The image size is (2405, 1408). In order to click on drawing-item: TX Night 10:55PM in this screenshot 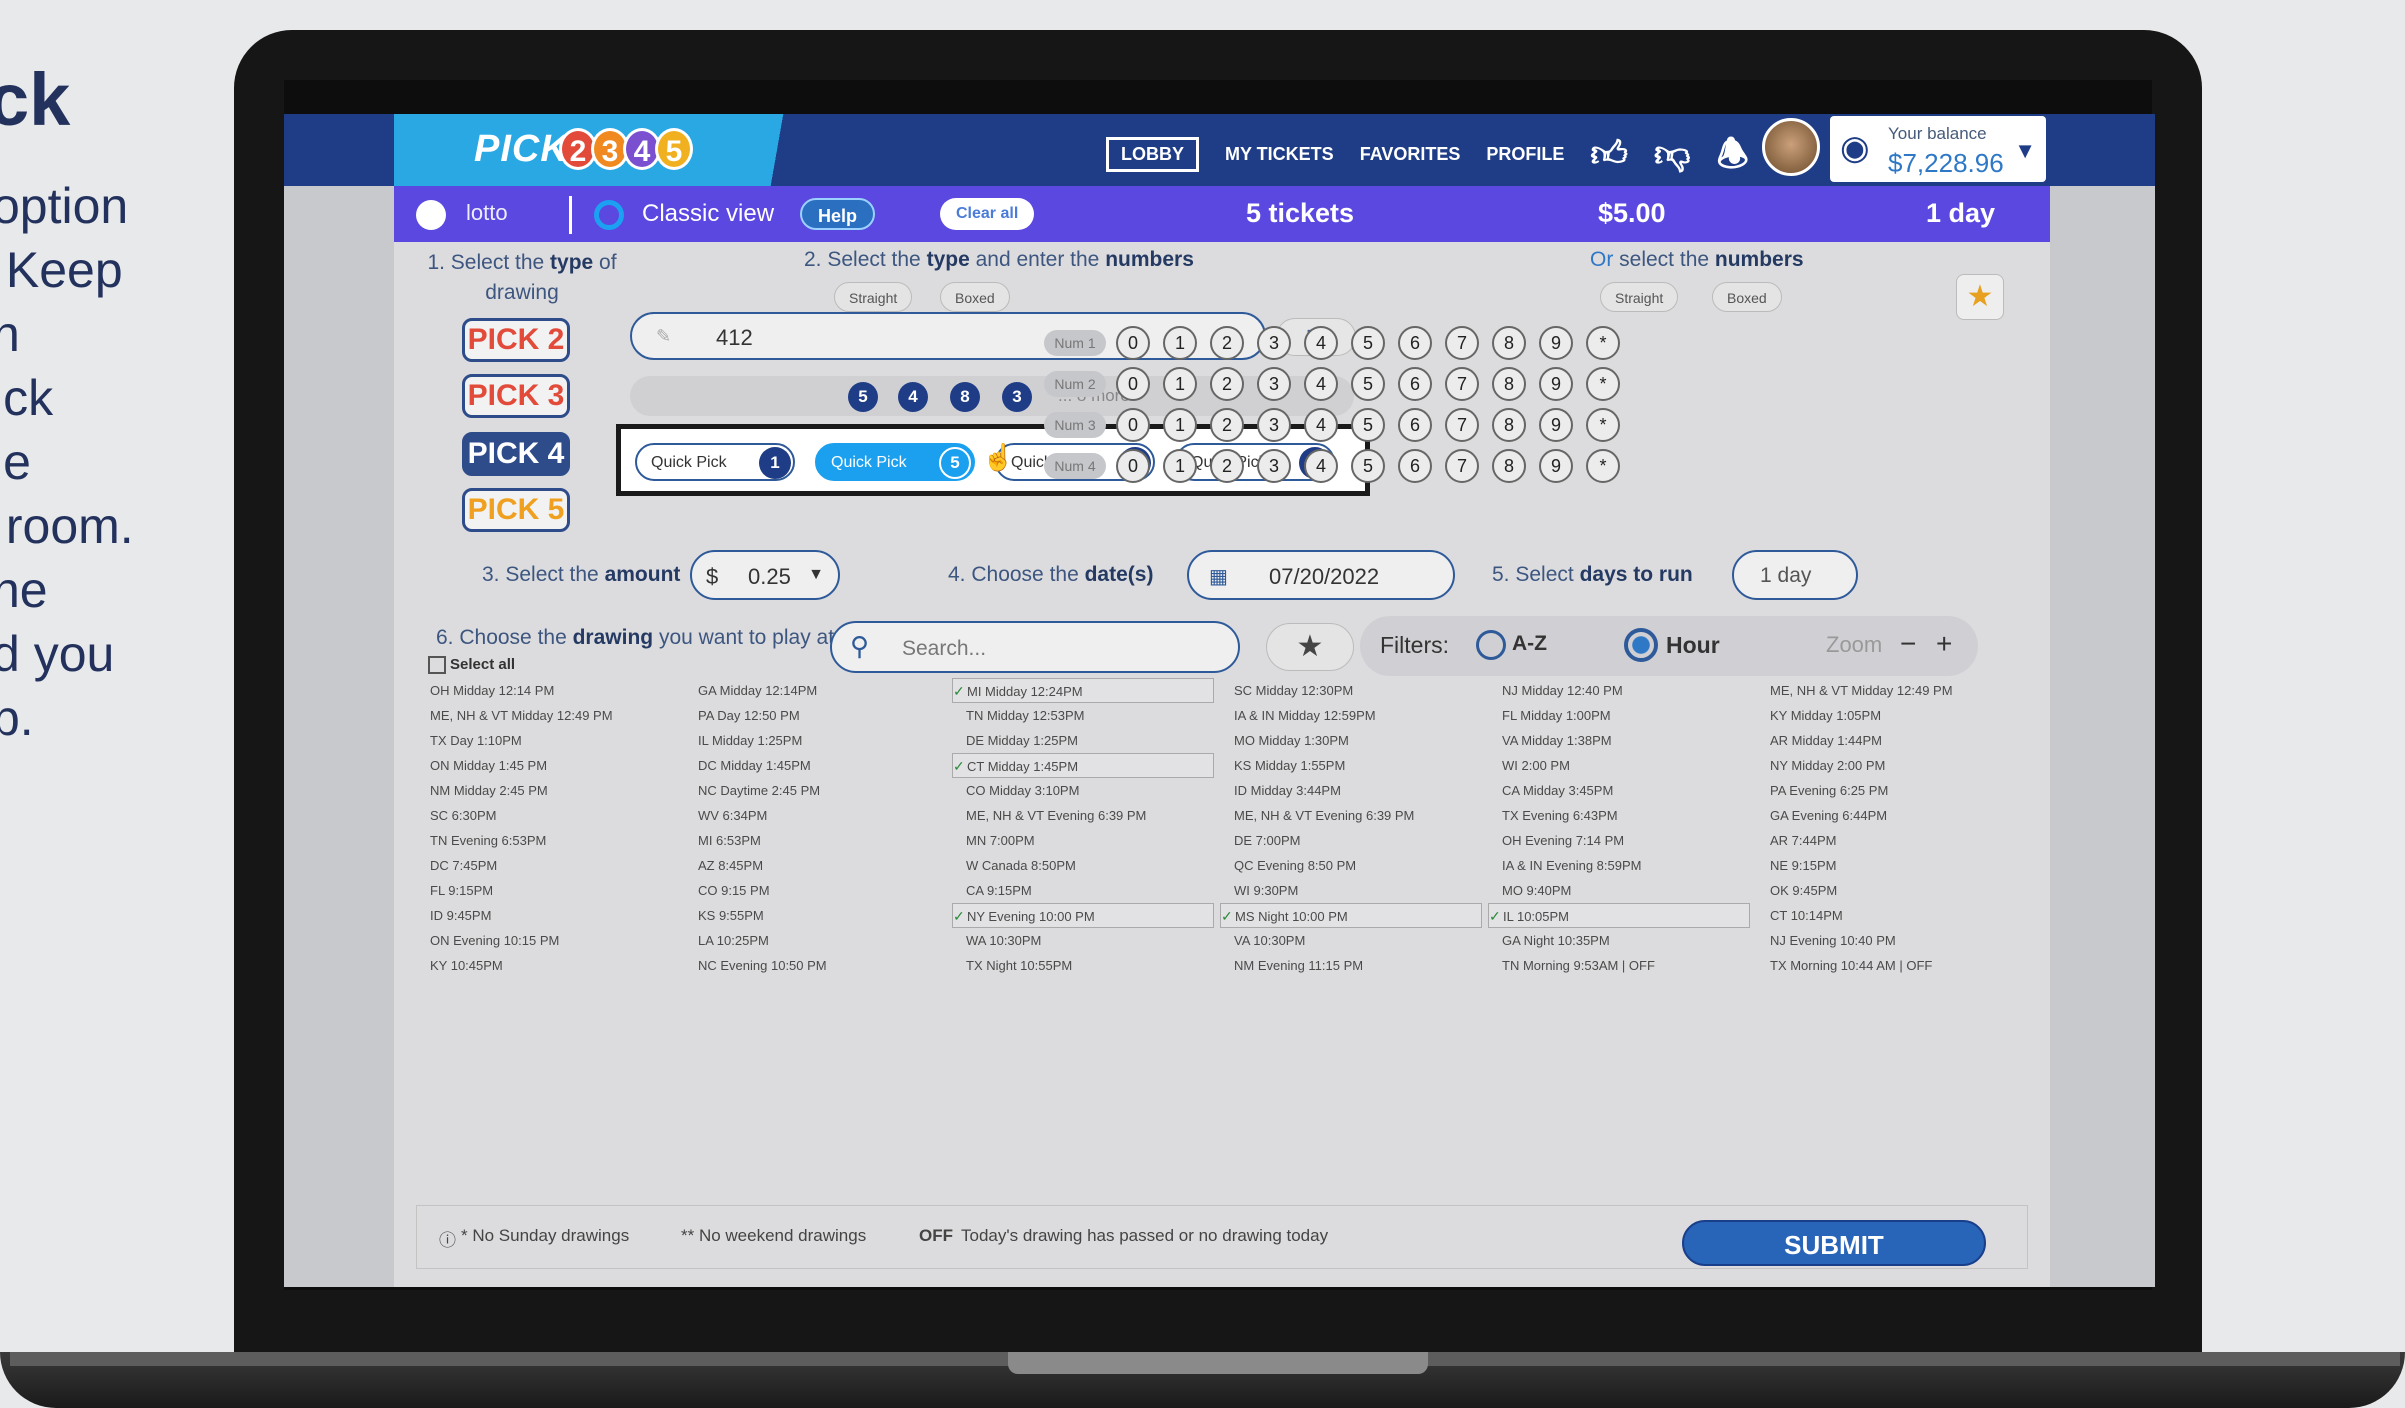, I will do `click(1083, 965)`.